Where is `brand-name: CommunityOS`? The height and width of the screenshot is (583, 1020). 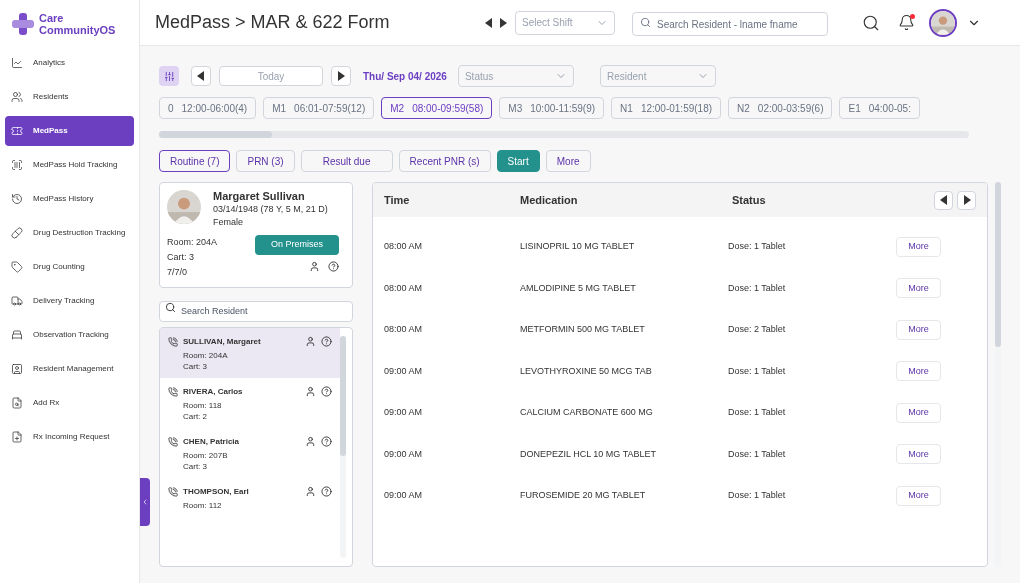 brand-name: CommunityOS is located at coordinates (77, 30).